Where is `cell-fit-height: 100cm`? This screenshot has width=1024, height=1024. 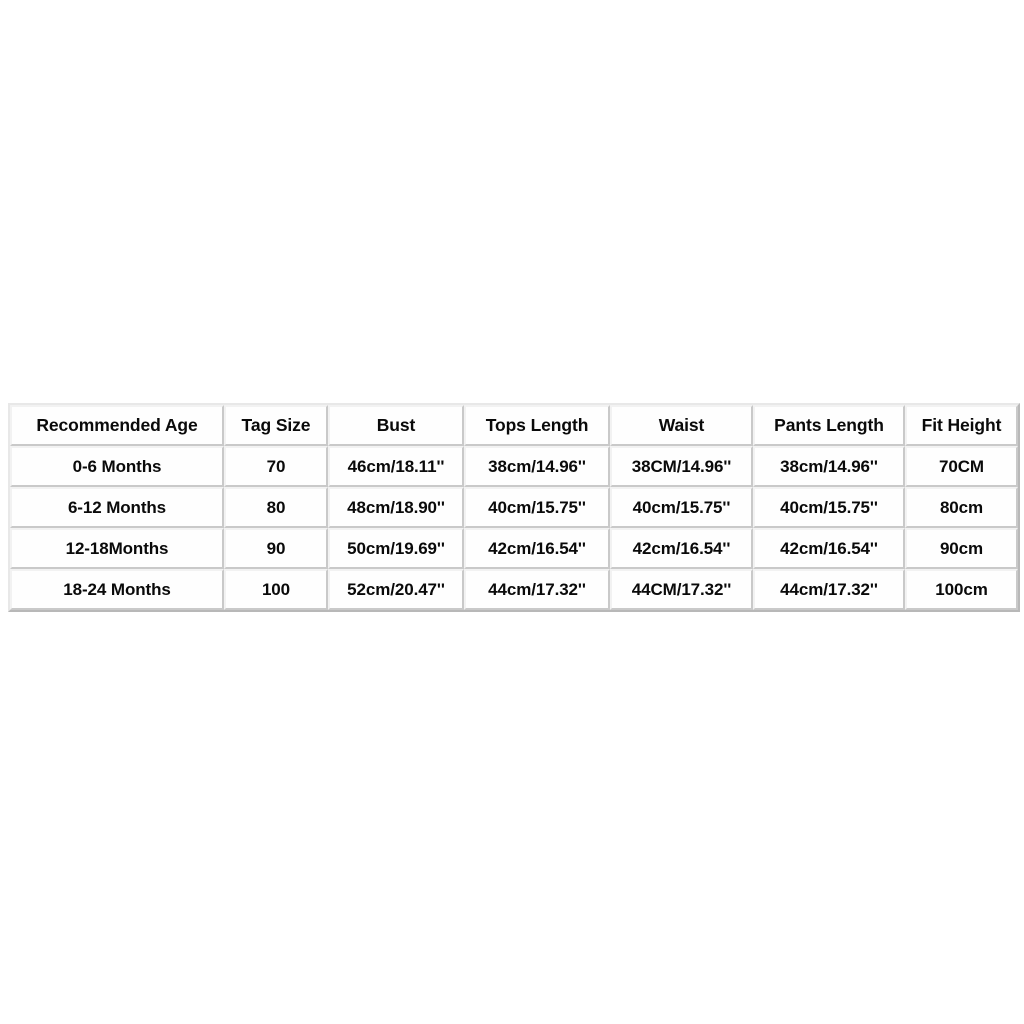 cell-fit-height: 100cm is located at coordinates (961, 589).